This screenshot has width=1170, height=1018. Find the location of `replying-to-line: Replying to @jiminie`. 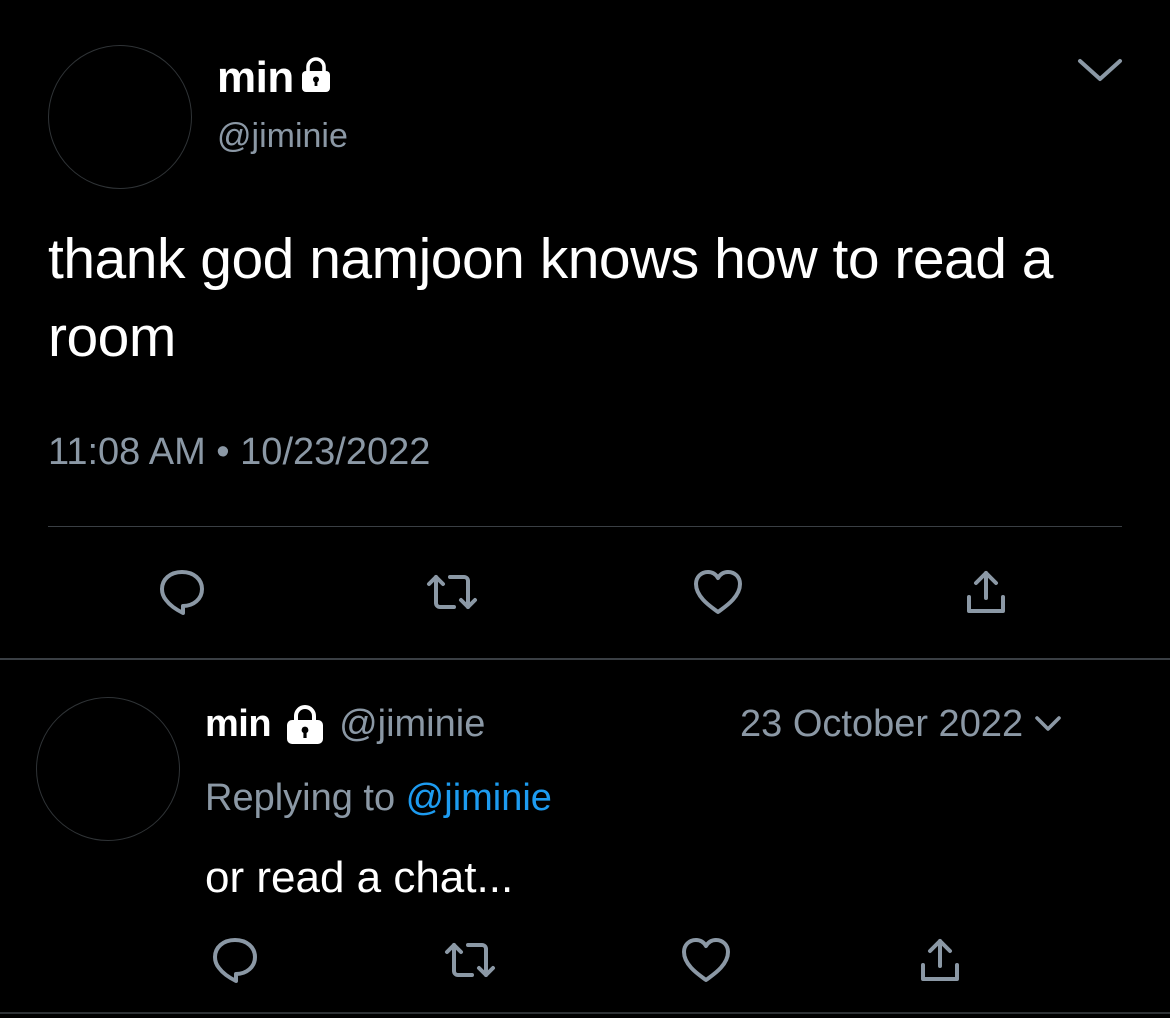

replying-to-line: Replying to @jiminie is located at coordinates (378, 798).